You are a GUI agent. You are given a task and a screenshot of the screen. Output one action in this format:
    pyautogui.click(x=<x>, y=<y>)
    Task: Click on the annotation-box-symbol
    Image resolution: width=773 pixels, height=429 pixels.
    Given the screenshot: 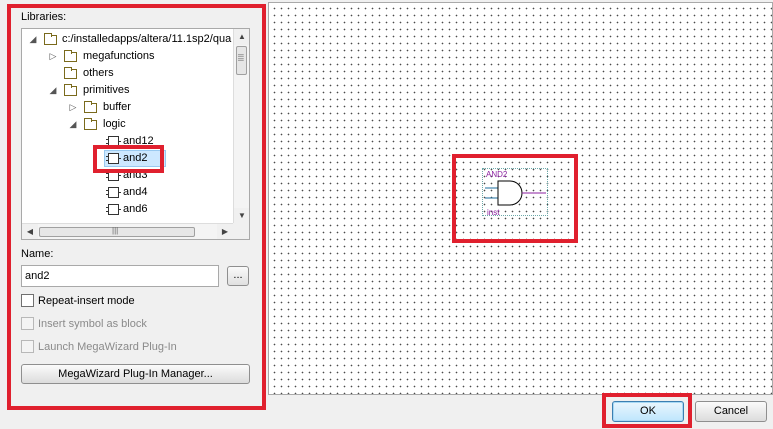 What is the action you would take?
    pyautogui.click(x=515, y=198)
    